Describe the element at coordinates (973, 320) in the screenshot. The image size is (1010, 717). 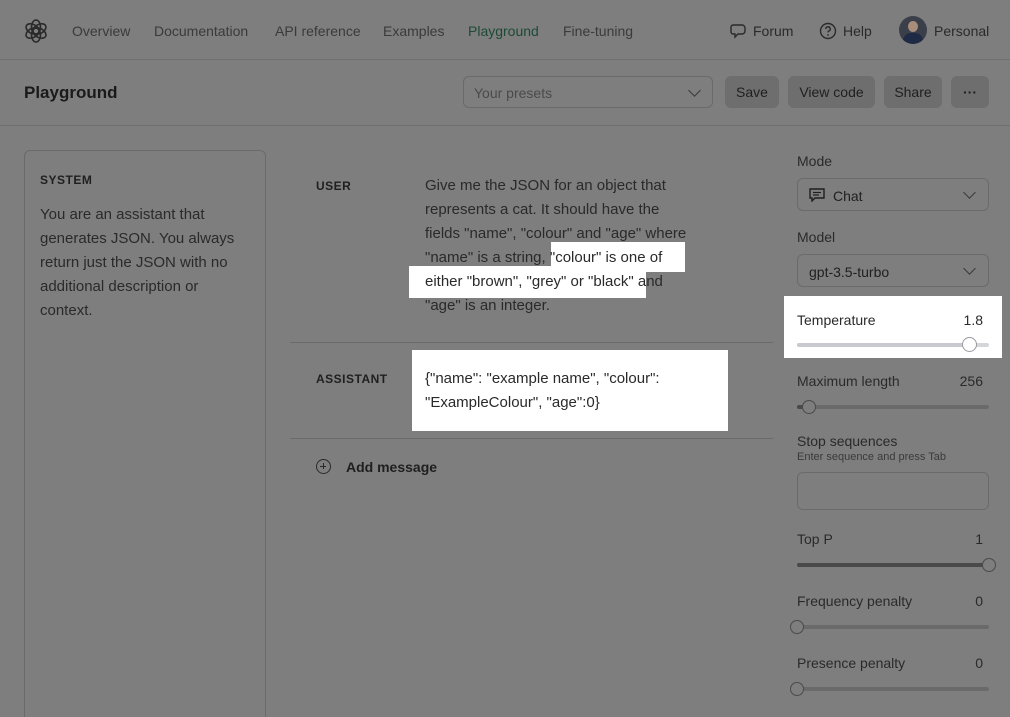
I see `temperature-value: 1.8` at that location.